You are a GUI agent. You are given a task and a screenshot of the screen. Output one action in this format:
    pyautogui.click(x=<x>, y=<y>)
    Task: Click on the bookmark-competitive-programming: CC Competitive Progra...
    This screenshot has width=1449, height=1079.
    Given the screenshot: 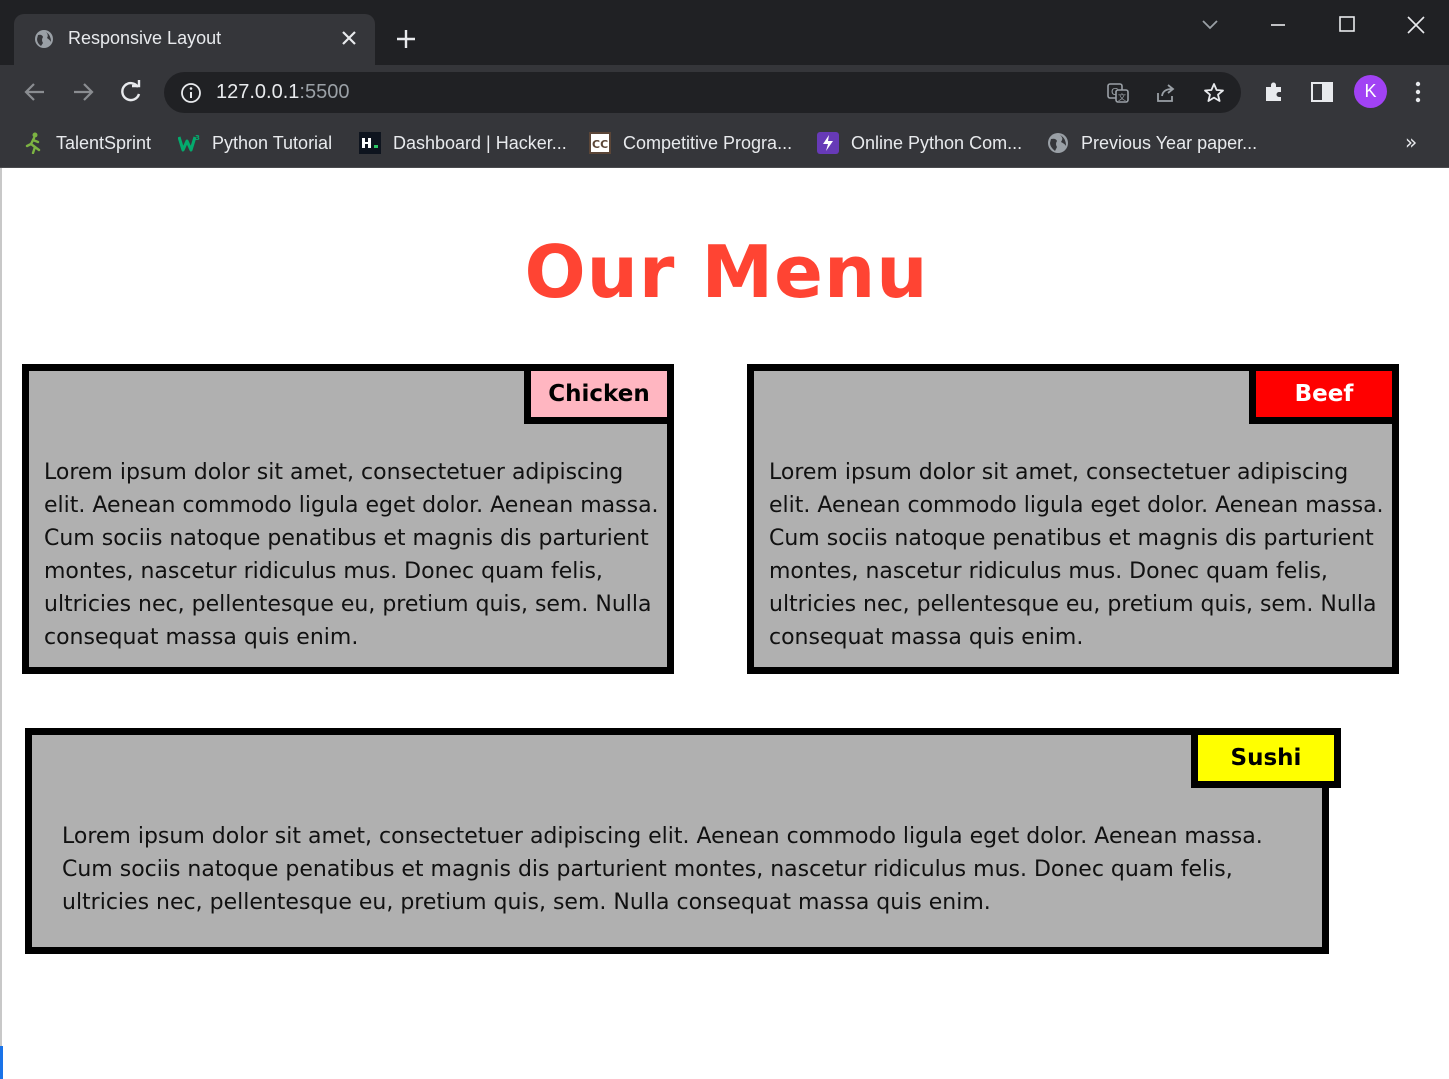 What is the action you would take?
    pyautogui.click(x=690, y=143)
    